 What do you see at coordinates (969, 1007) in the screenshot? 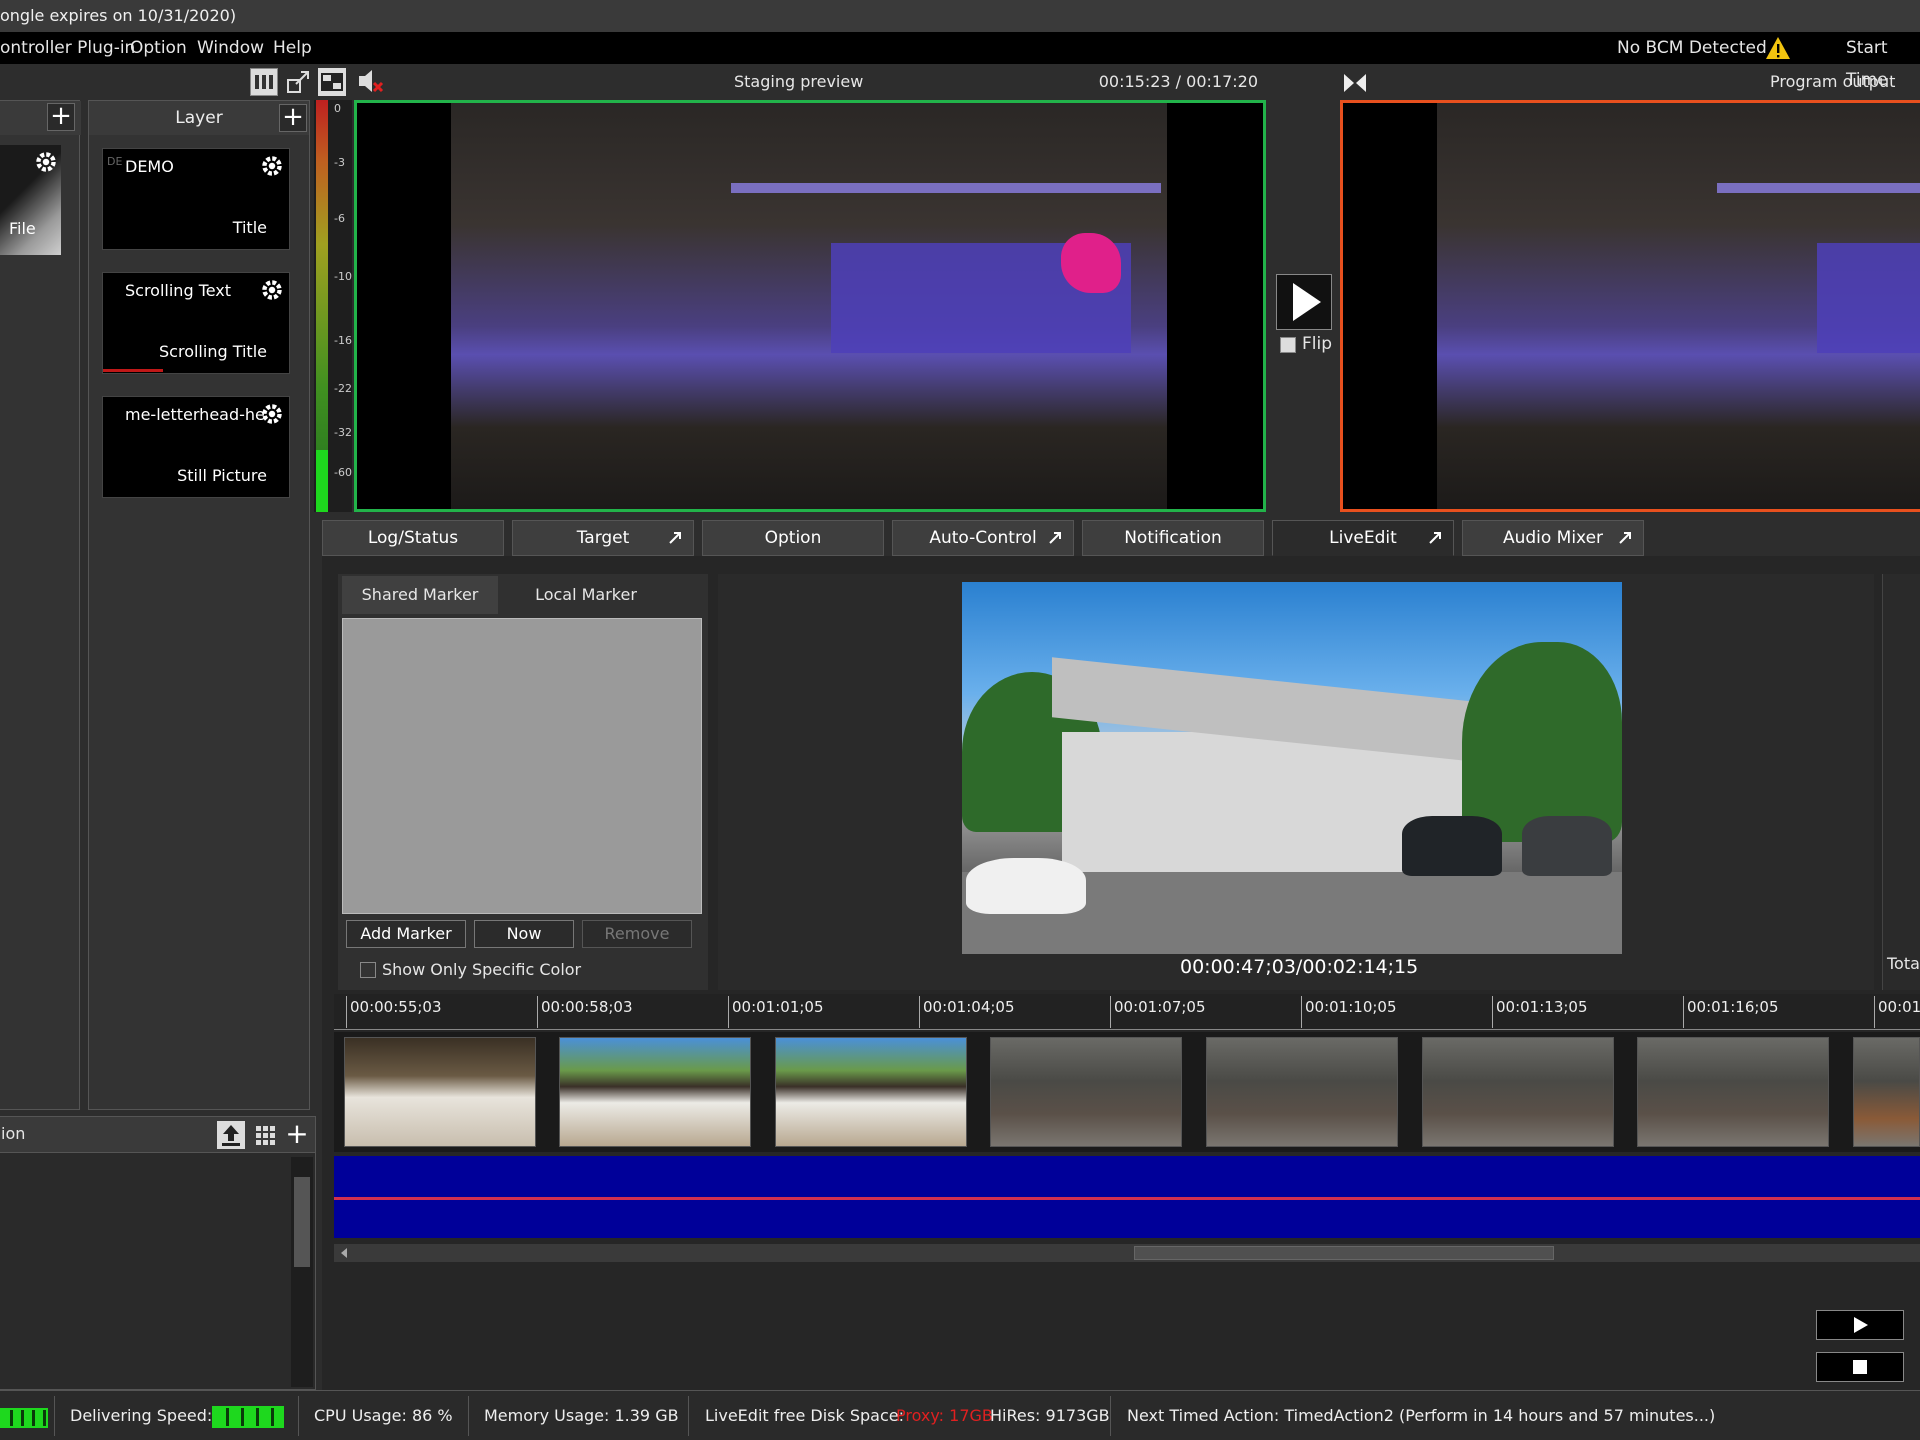
I see `timeline-tick-label: 00:01:04;05` at bounding box center [969, 1007].